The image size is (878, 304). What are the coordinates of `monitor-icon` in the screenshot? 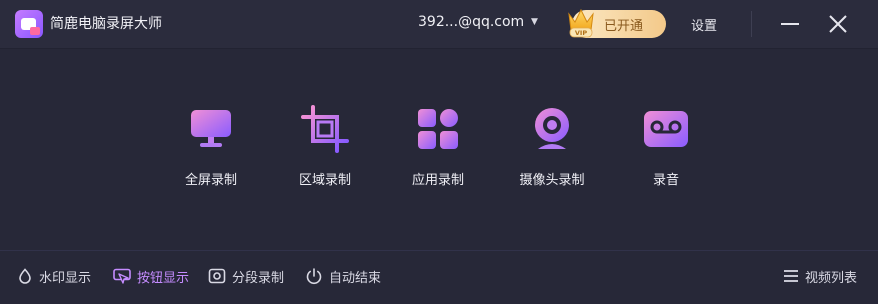 It's located at (211, 128).